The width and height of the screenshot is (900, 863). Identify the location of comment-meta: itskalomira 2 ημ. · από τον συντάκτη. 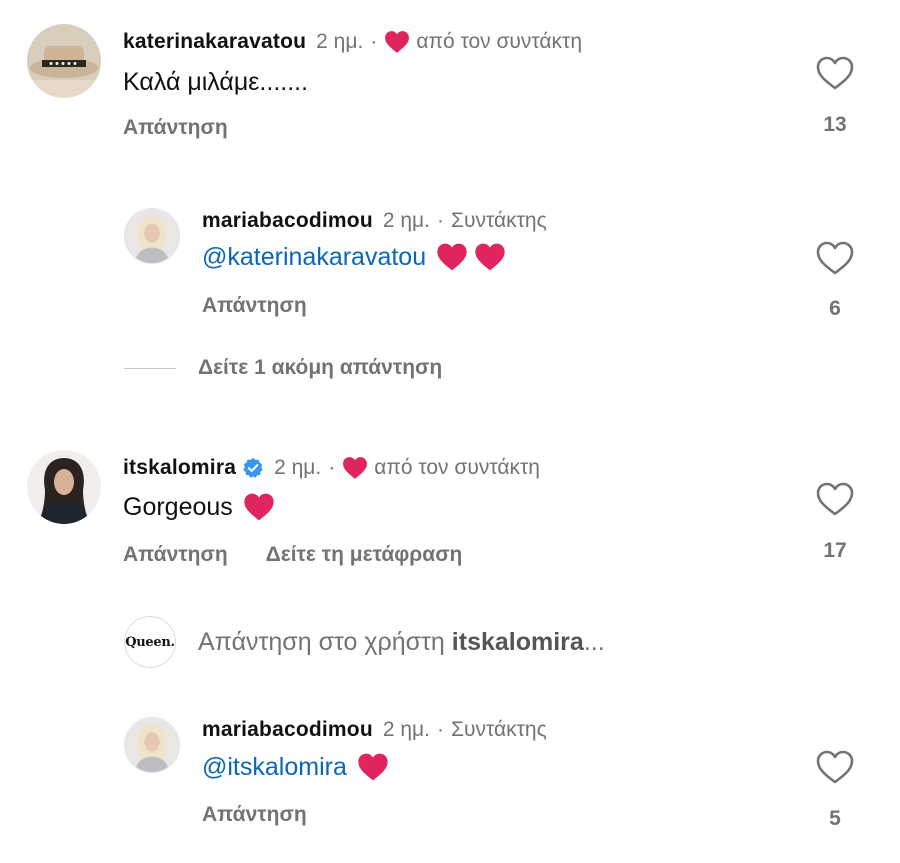
(331, 468).